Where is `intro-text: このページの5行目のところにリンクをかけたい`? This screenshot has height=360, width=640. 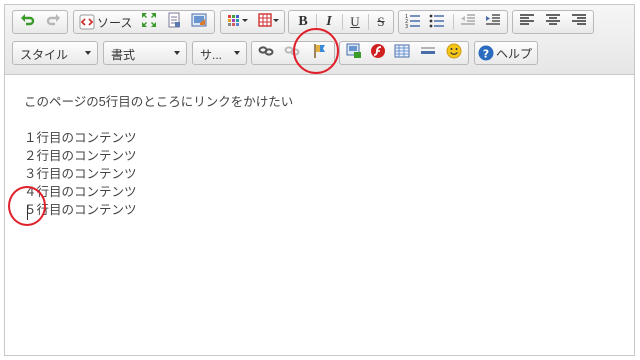 intro-text: このページの5行目のところにリンクをかけたい is located at coordinates (159, 102).